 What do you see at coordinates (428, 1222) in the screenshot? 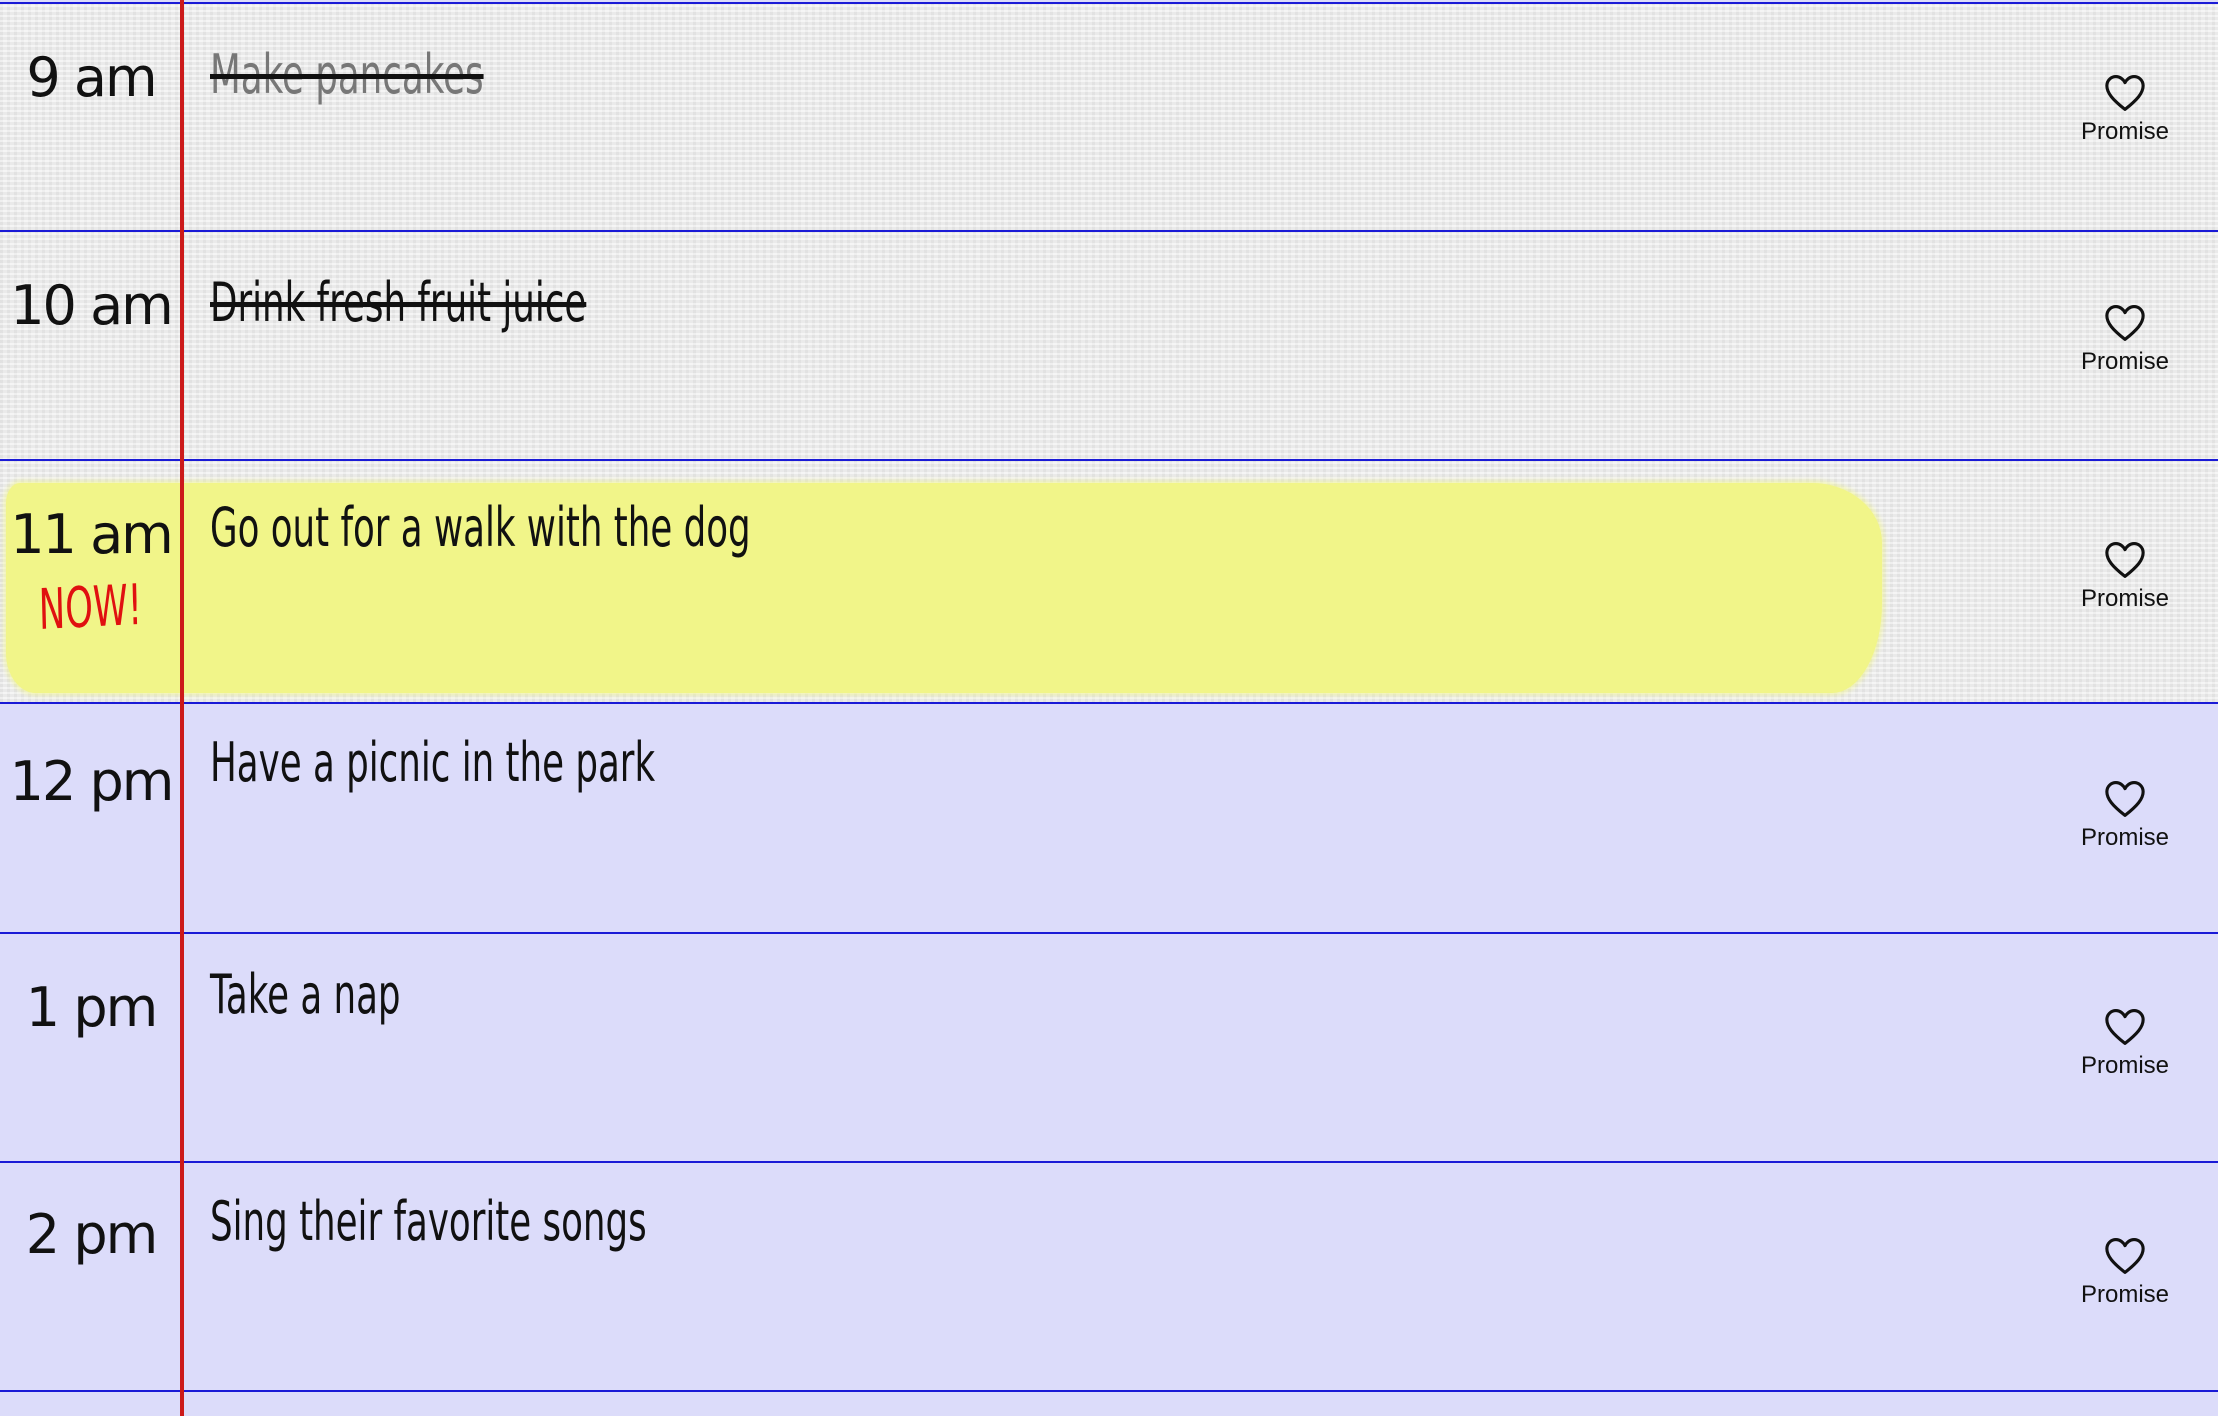
I see `task-text: Sing their favorite songs` at bounding box center [428, 1222].